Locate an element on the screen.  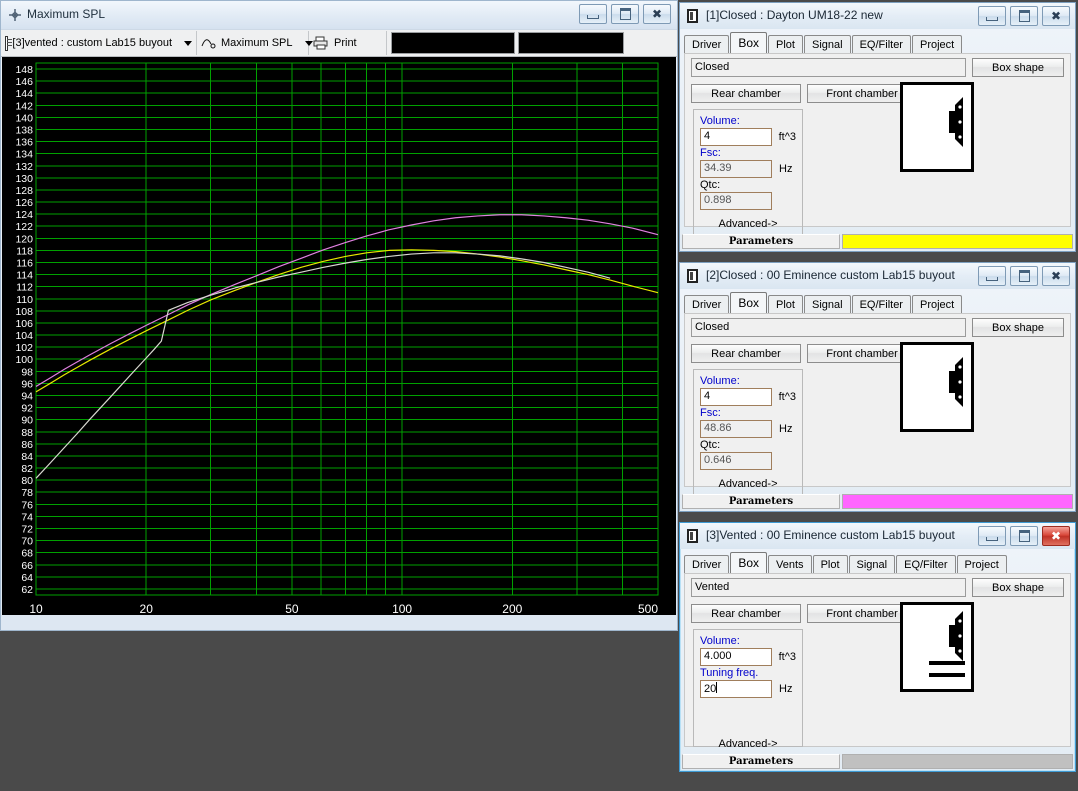
window-1-status-bar: Parameters is located at coordinates (877, 241).